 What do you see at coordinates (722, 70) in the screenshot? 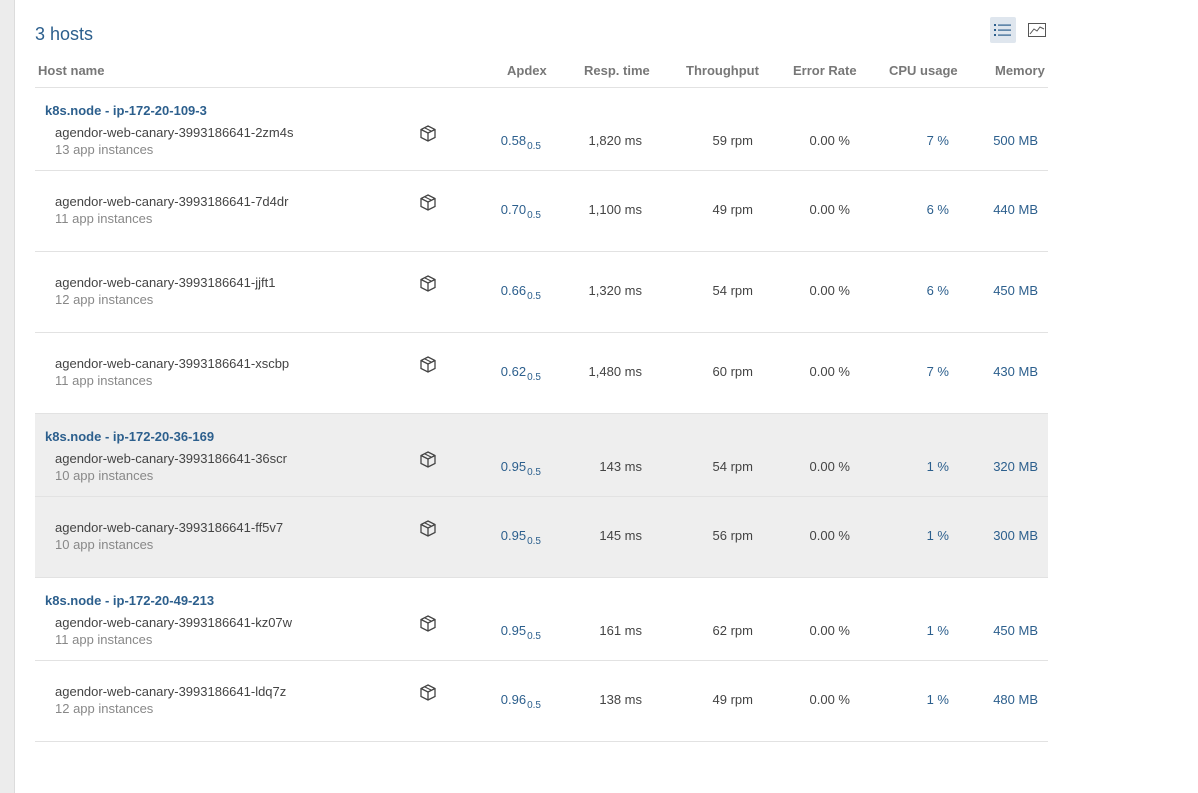
I see `col-throughput: Throughput` at bounding box center [722, 70].